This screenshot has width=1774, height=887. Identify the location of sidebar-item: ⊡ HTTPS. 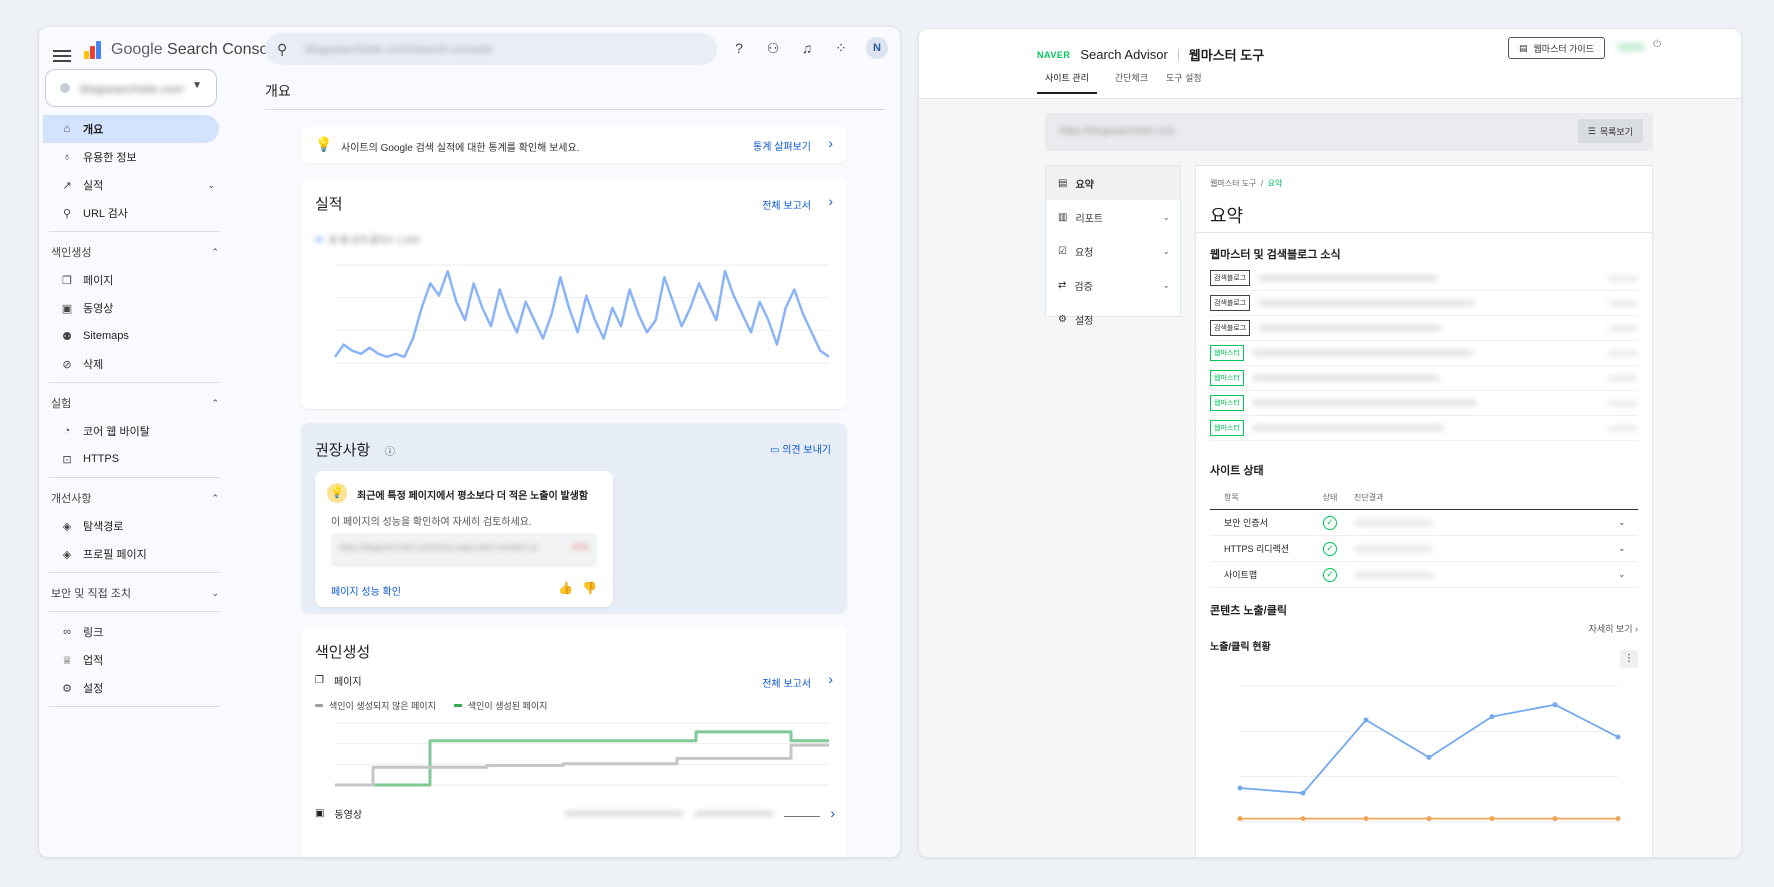
(133, 459).